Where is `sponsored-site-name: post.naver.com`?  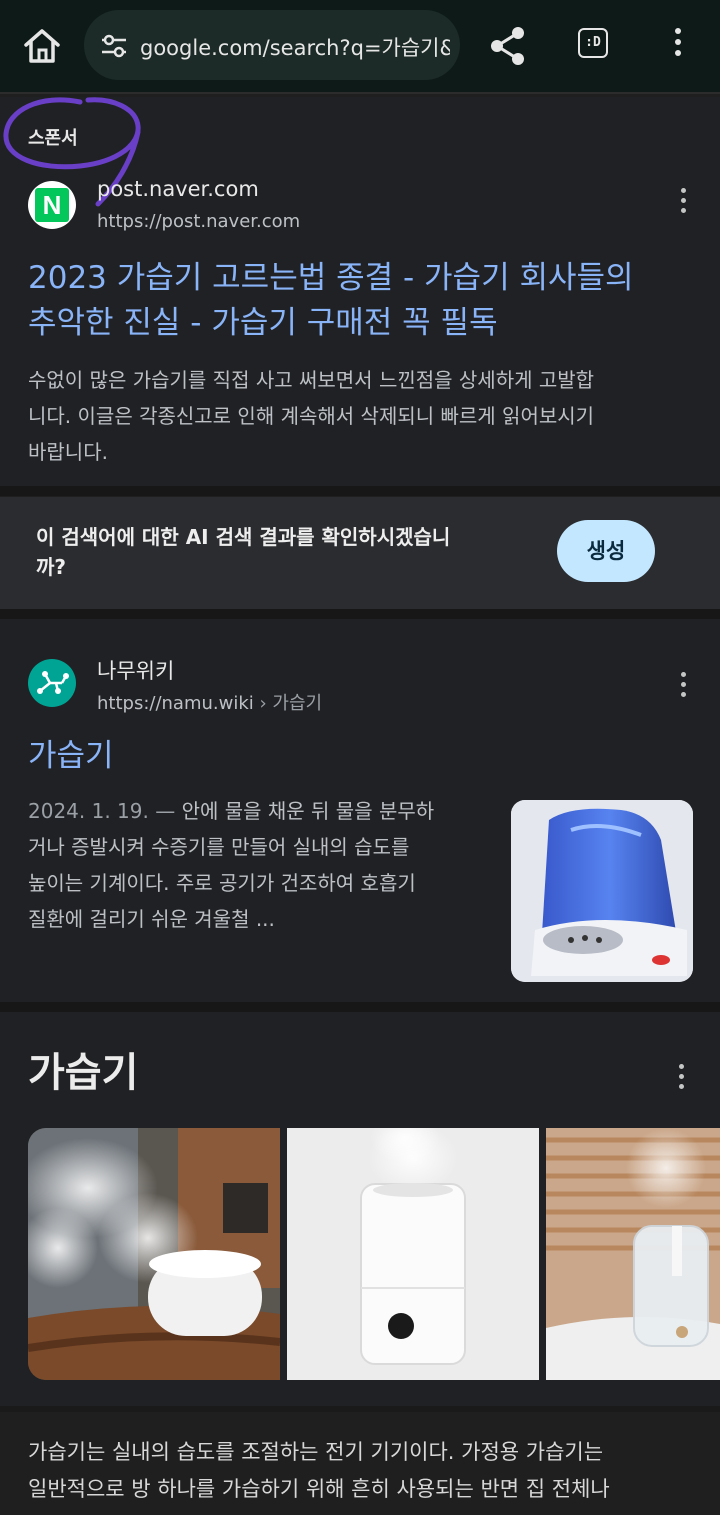 sponsored-site-name: post.naver.com is located at coordinates (178, 189).